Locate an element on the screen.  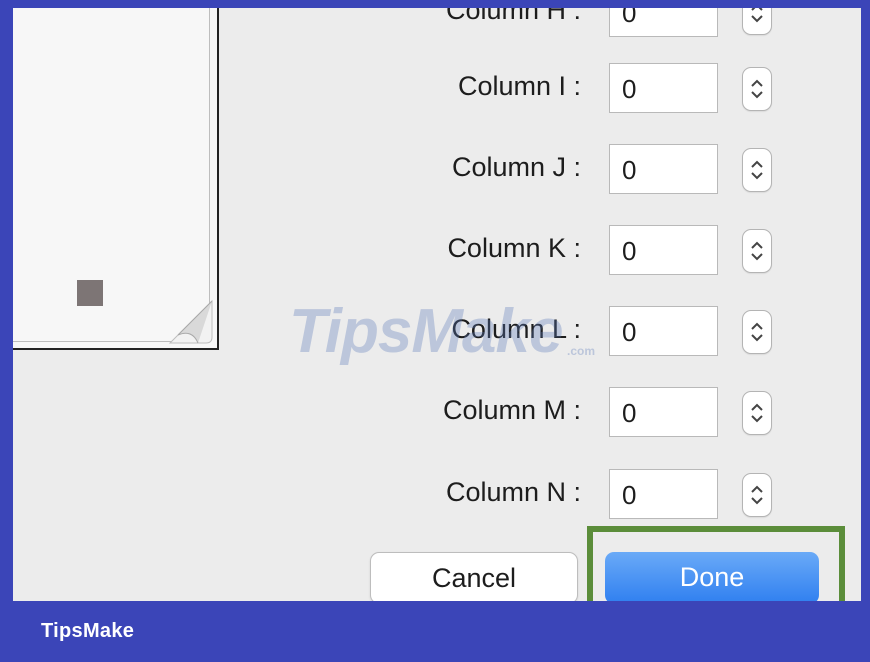
column-row-m: Column M : 0 is located at coordinates (437, 413).